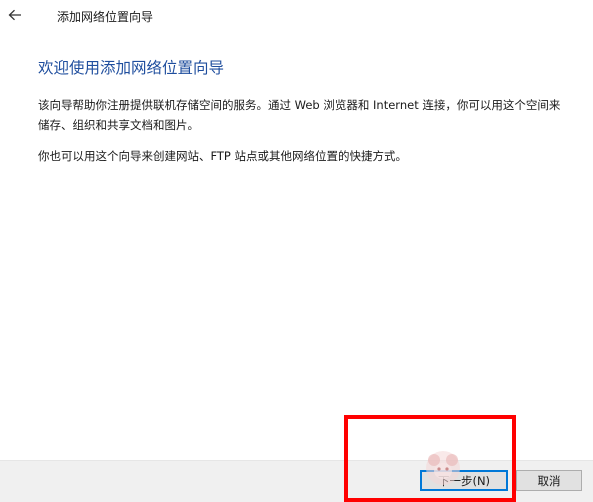 The image size is (593, 502). I want to click on page-heading: 欢迎使用添加网络位置向导, so click(131, 68).